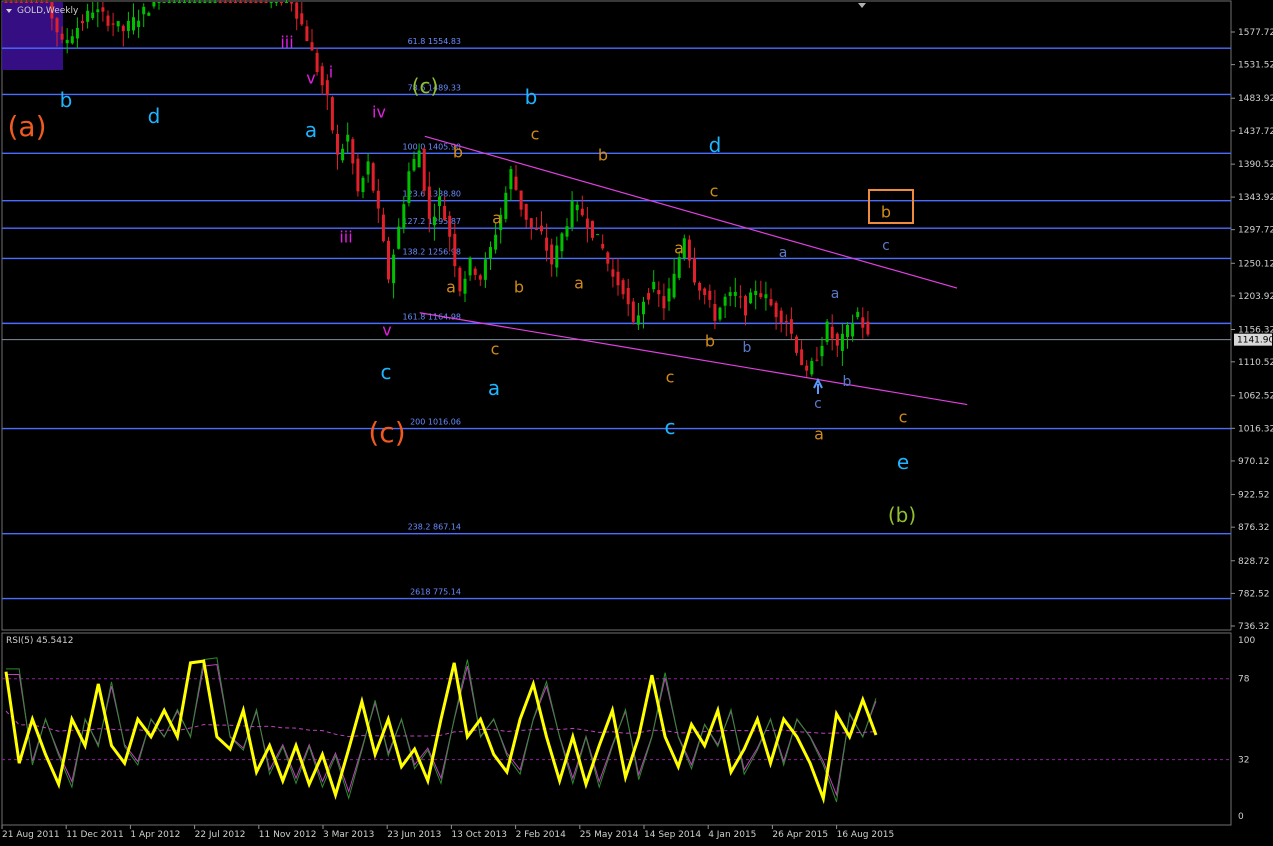 The height and width of the screenshot is (846, 1273). I want to click on wave-label: (b), so click(902, 515).